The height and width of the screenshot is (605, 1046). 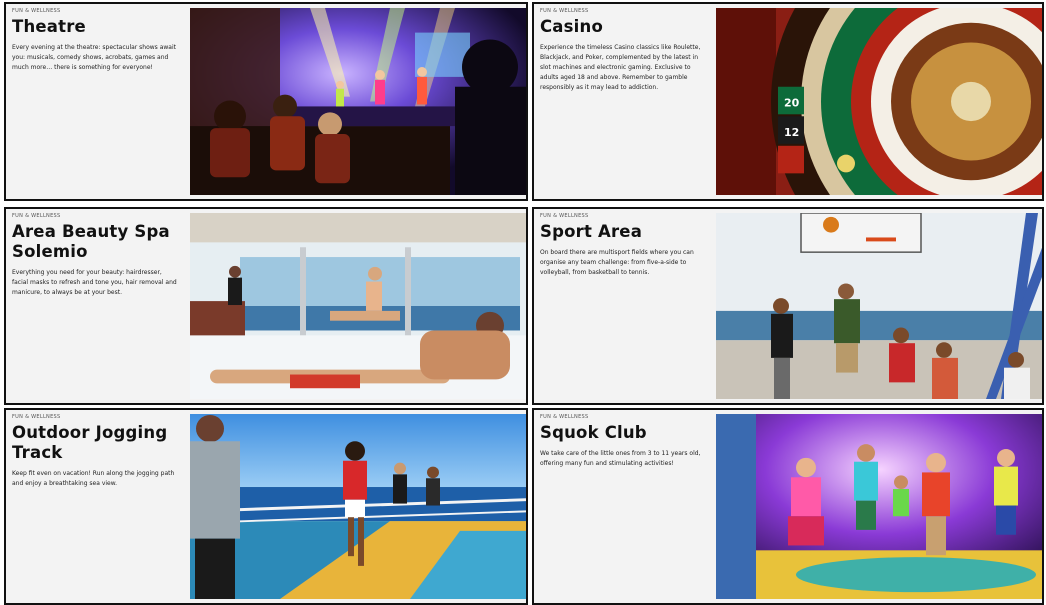 I want to click on theatre-stage-photo, so click(x=358, y=101).